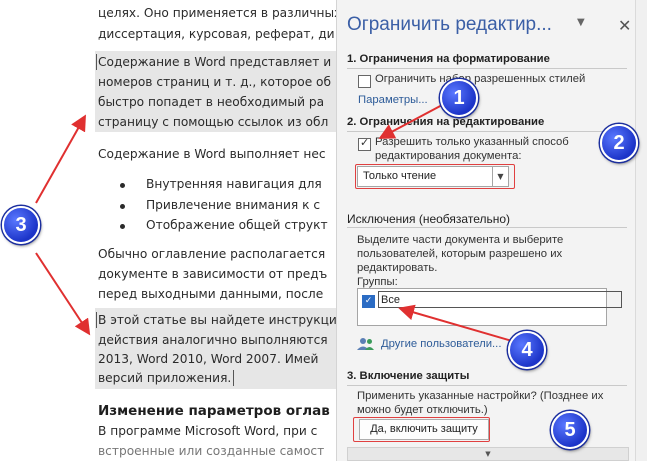  Describe the element at coordinates (365, 344) in the screenshot. I see `users-icon` at that location.